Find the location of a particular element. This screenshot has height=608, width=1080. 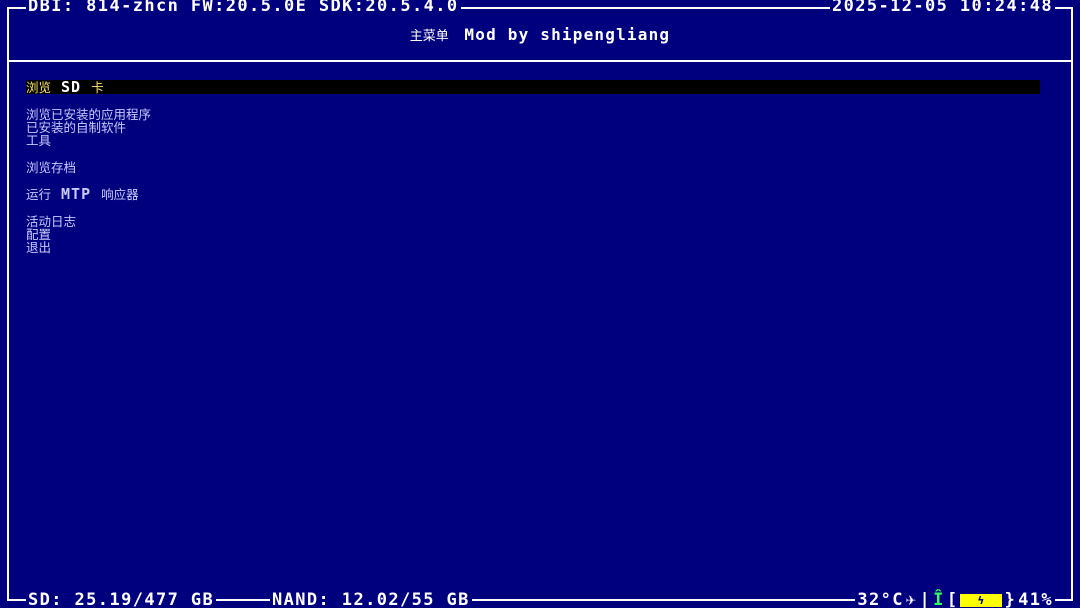

battery-bracket-open: [ is located at coordinates (952, 599).